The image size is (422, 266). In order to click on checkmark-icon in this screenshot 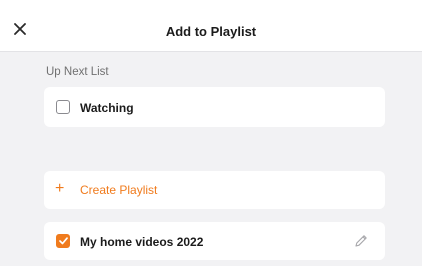, I will do `click(63, 241)`.